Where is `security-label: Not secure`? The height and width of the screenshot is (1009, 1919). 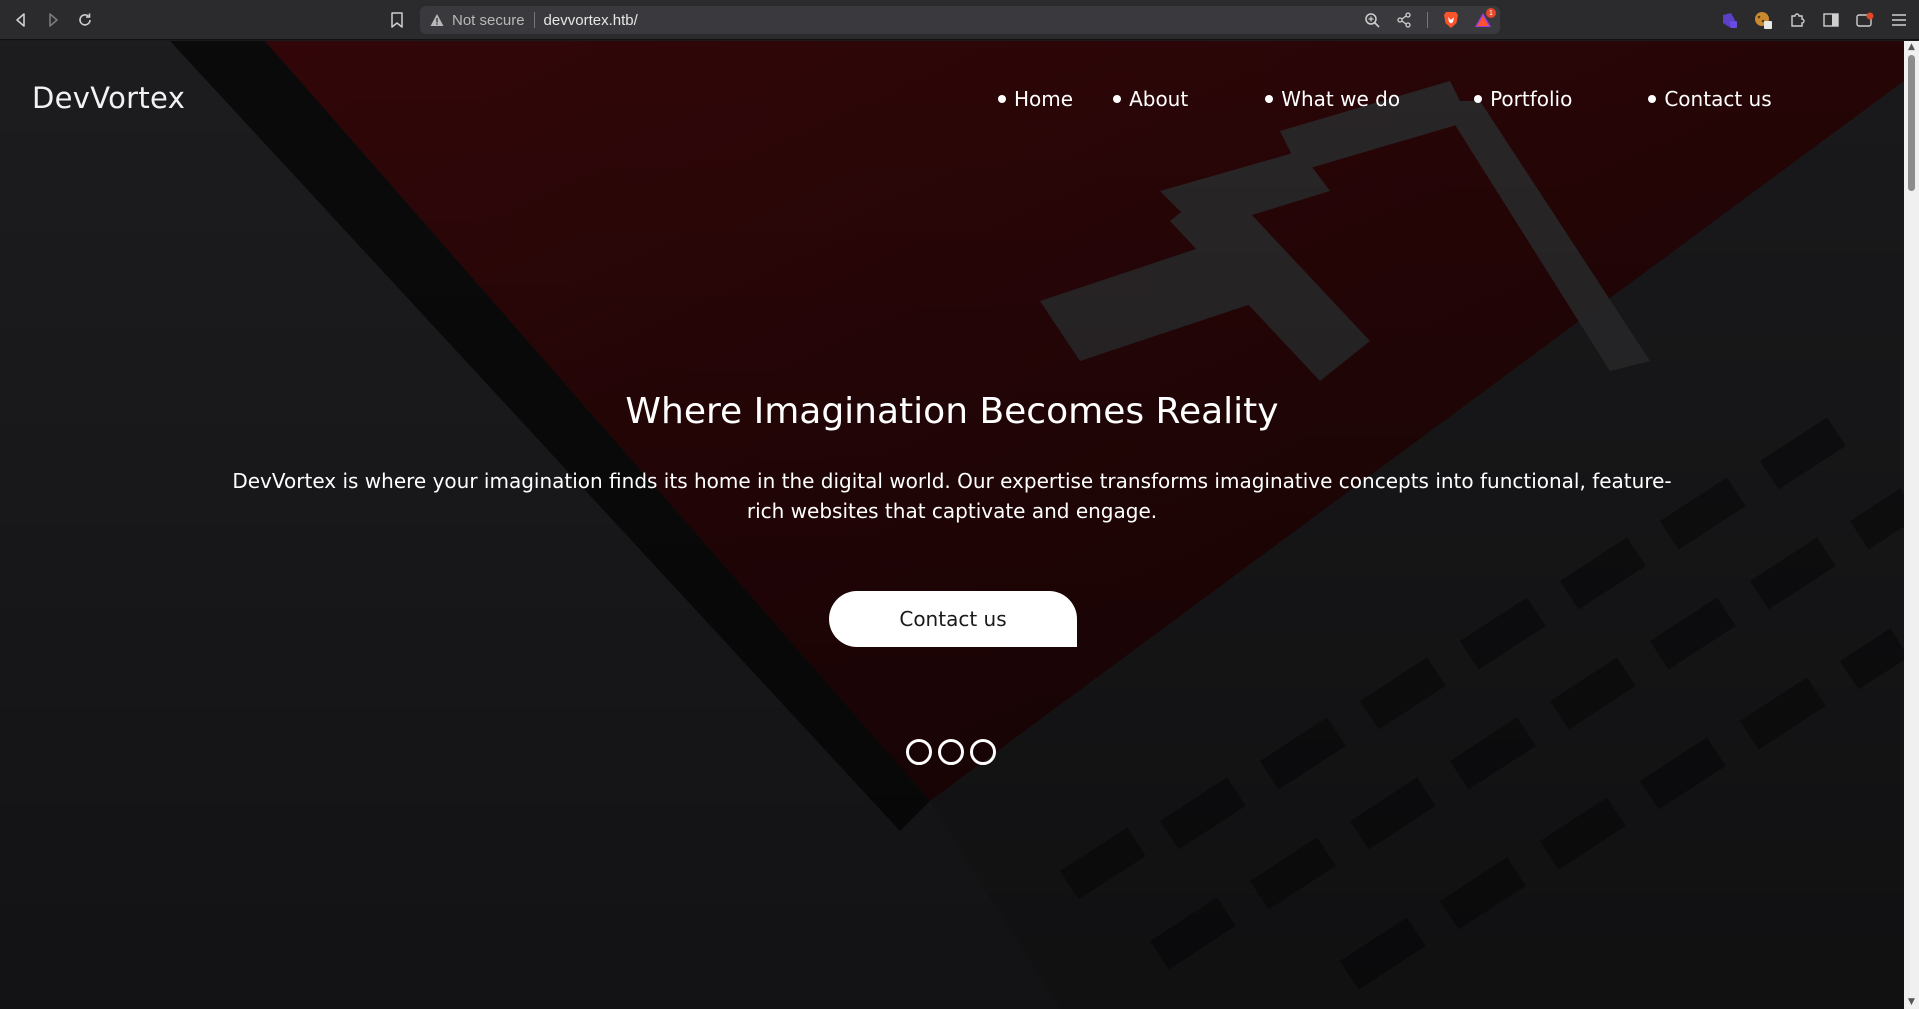 security-label: Not secure is located at coordinates (488, 20).